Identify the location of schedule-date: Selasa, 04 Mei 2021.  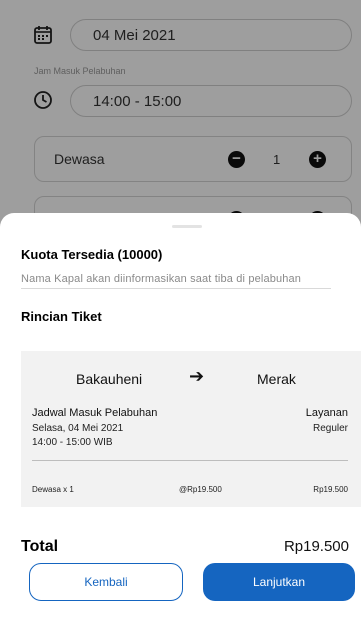
(78, 428).